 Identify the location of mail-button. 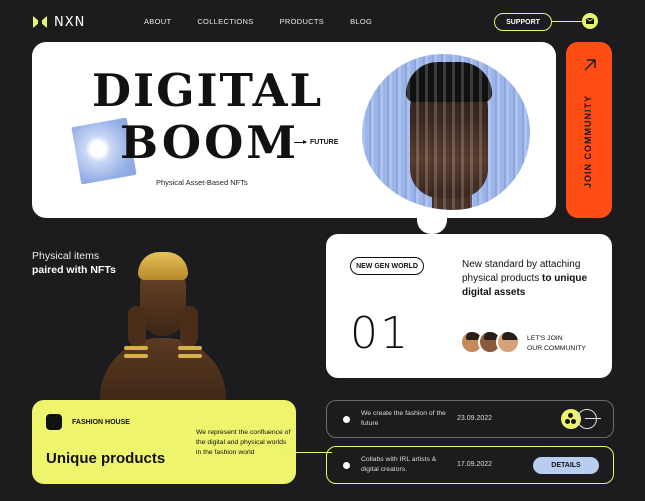
(590, 21).